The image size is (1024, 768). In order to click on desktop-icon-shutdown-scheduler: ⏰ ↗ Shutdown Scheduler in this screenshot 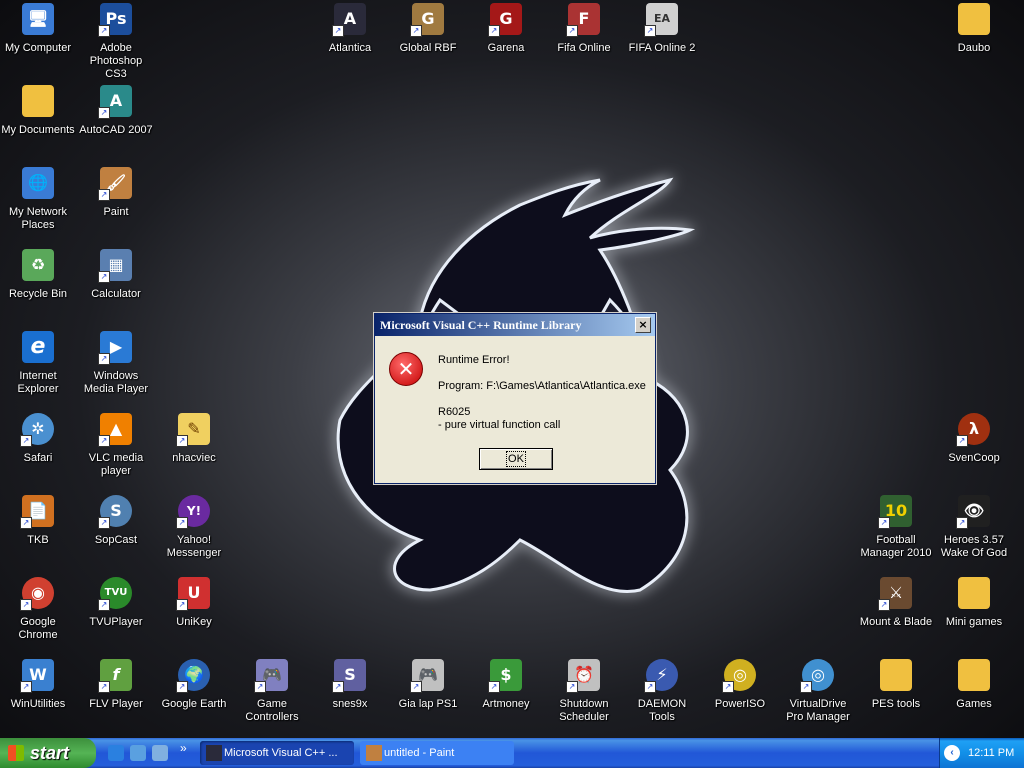, I will do `click(584, 691)`.